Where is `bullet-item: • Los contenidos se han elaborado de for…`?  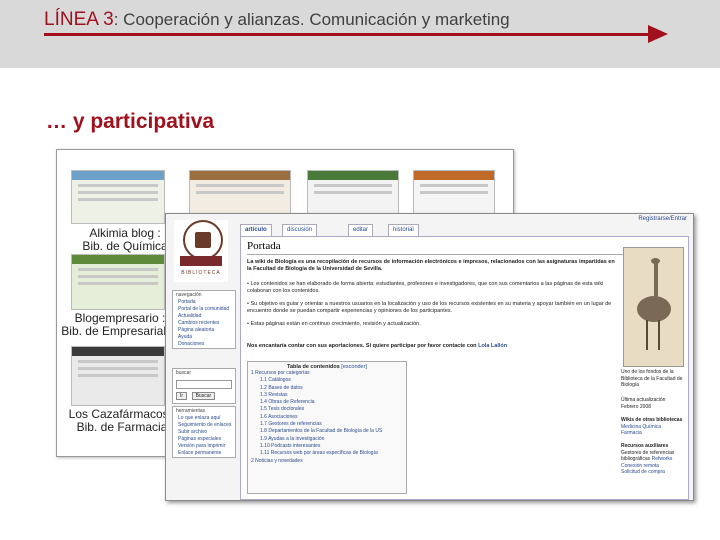
bullet-item: • Los contenidos se han elaborado de for… is located at coordinates (425, 287).